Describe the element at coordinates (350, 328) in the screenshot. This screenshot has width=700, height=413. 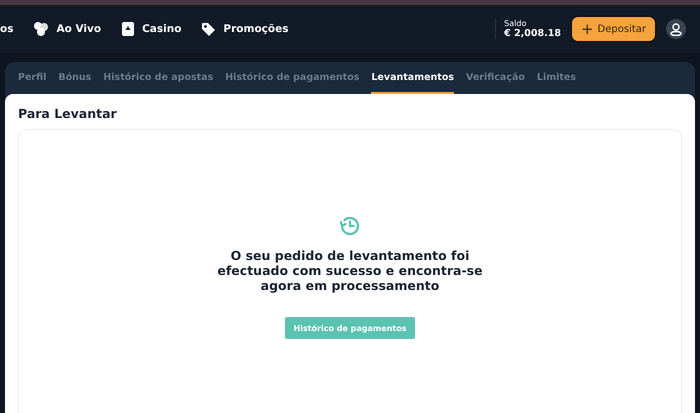
I see `payment-history-button: Histórico de pagamentos` at that location.